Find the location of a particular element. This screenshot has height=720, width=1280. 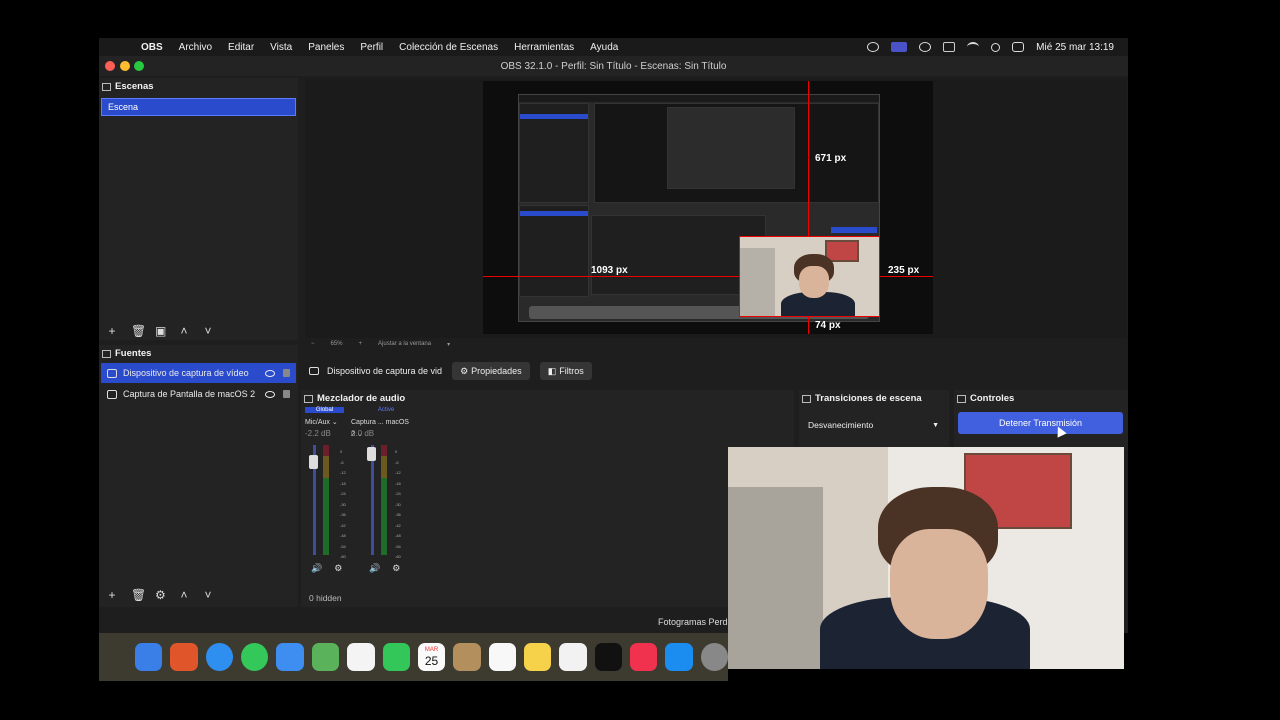

filter-icon: ▣ is located at coordinates (160, 331).